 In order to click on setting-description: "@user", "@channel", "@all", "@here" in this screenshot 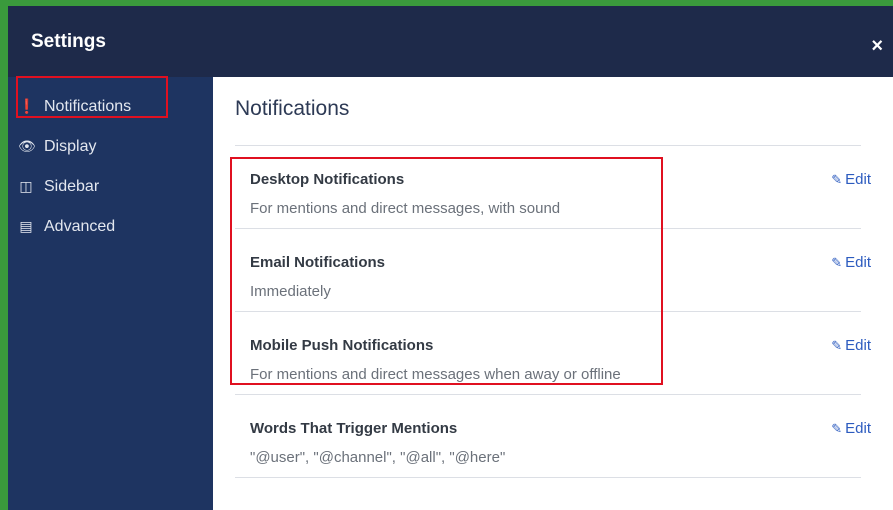, I will do `click(378, 457)`.